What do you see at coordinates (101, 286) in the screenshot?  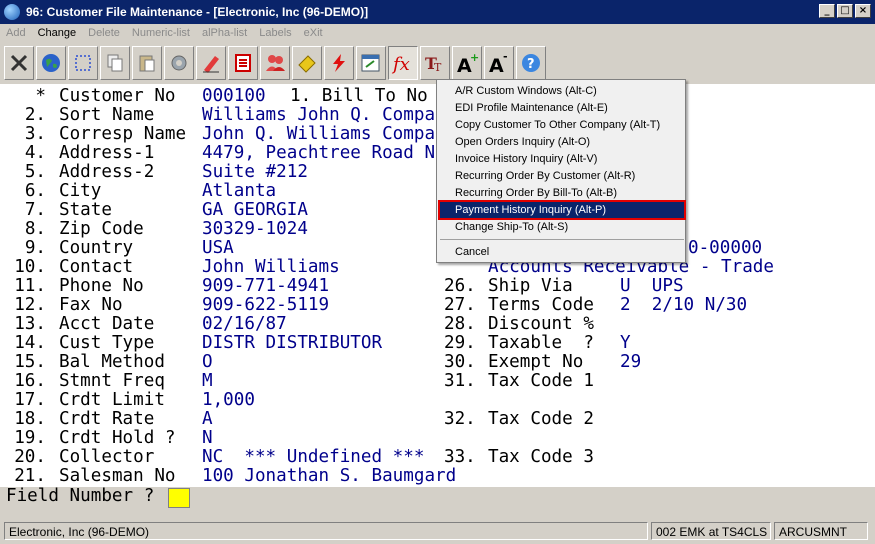 I see `field-label: Phone No` at bounding box center [101, 286].